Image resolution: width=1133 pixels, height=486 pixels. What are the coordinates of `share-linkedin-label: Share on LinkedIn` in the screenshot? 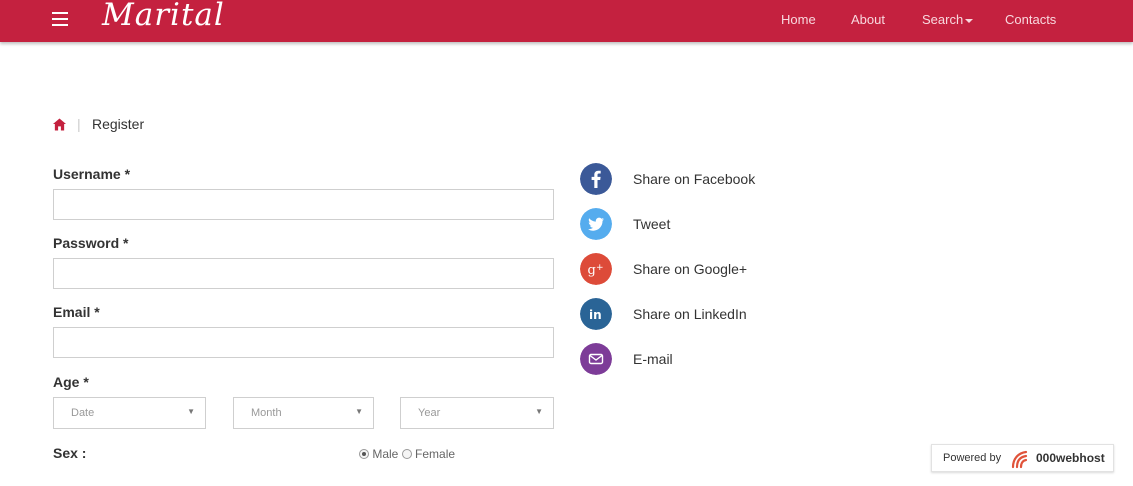 It's located at (690, 314).